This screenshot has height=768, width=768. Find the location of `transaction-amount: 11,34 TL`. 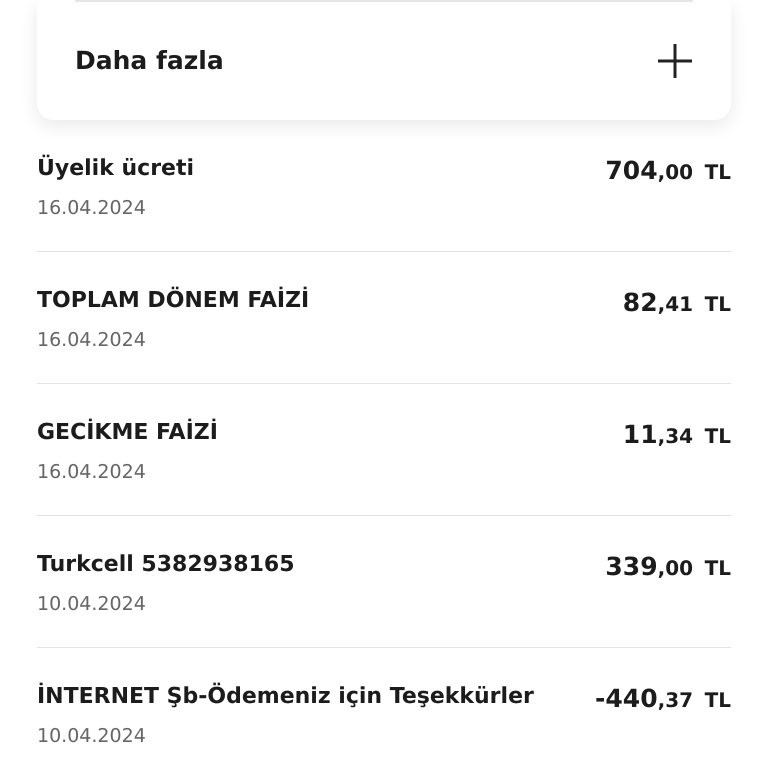

transaction-amount: 11,34 TL is located at coordinates (676, 435).